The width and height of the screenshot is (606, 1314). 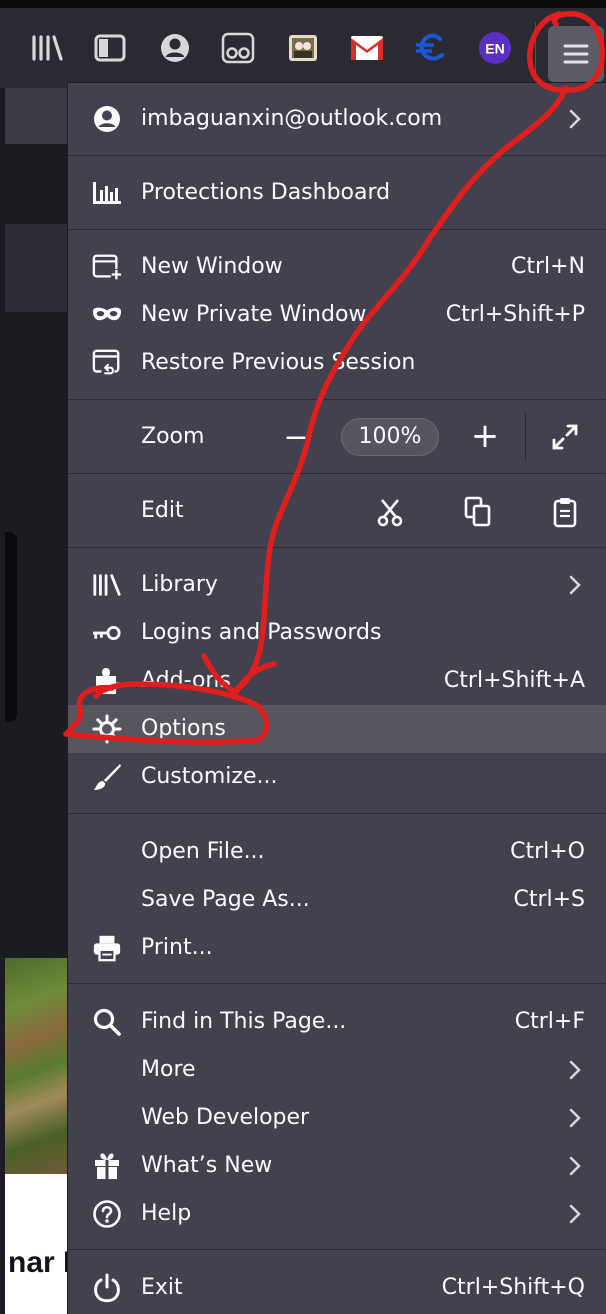 I want to click on restore-session-icon, so click(x=107, y=363).